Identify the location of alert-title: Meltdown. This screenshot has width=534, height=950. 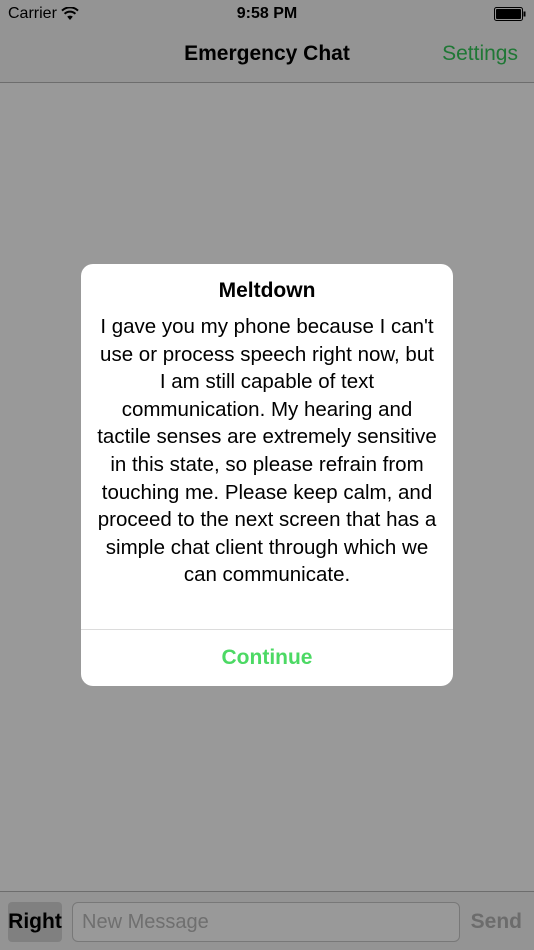
(267, 290).